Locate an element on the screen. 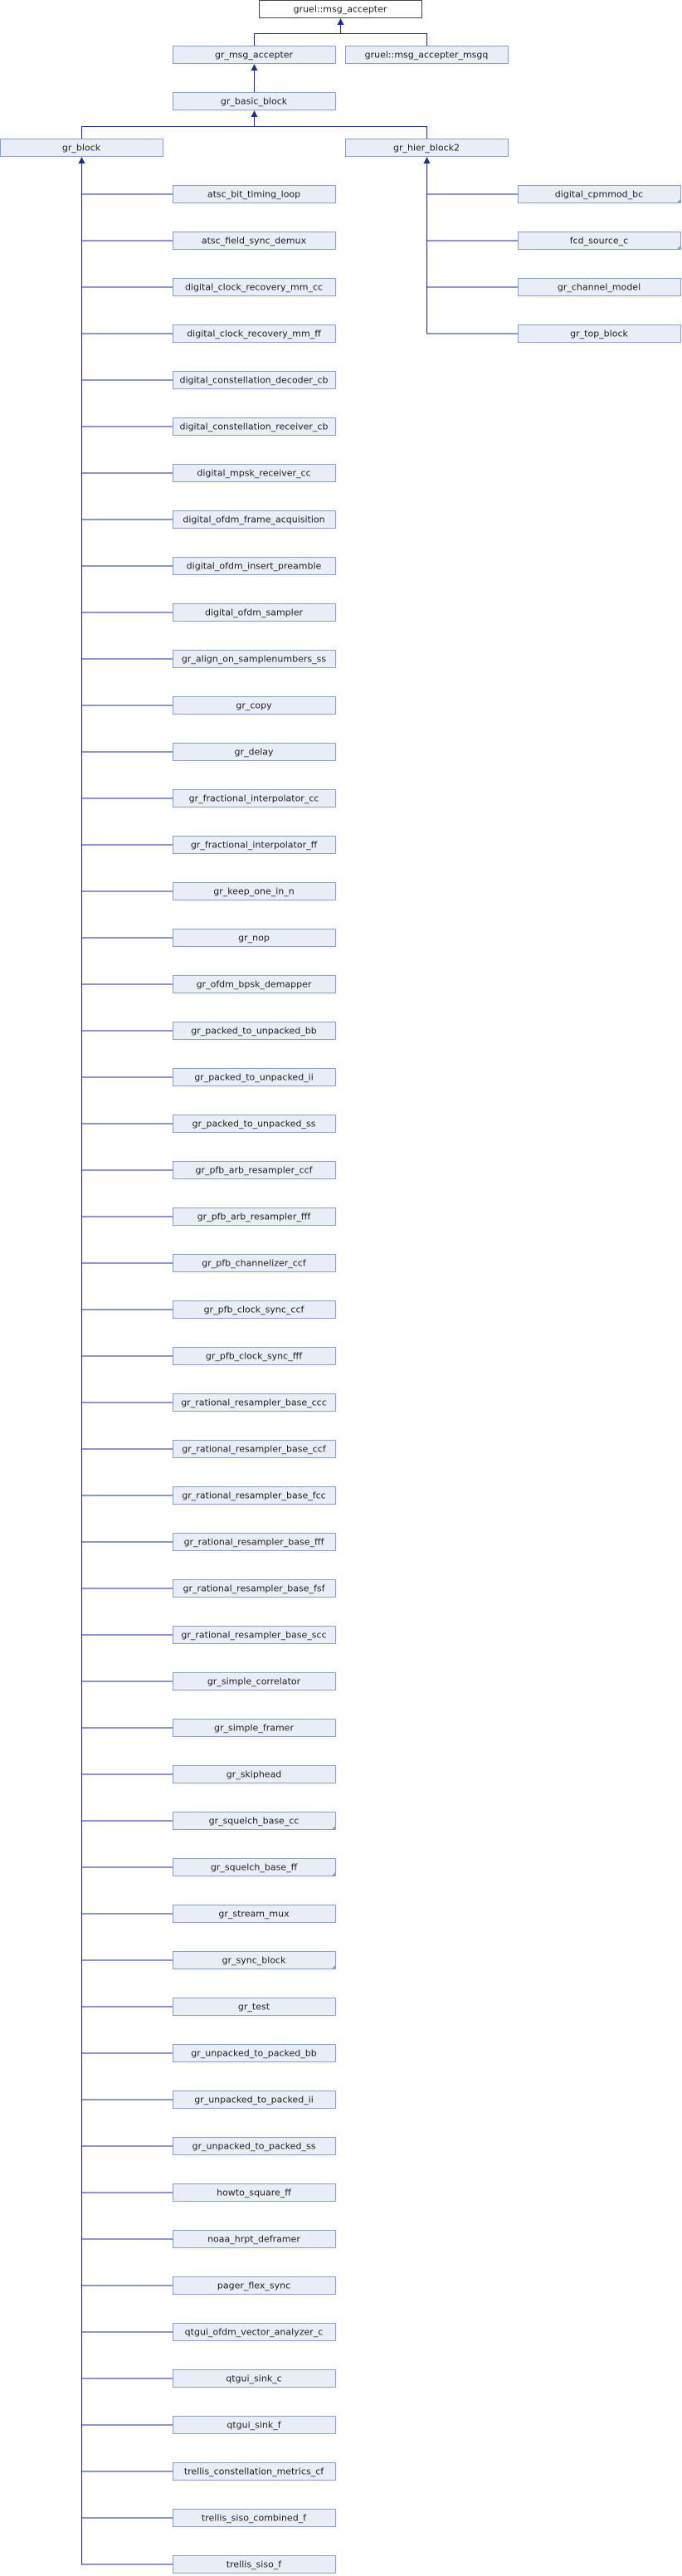 The image size is (682, 2576). node-label: digital_clock_recovery_mm_ff is located at coordinates (254, 334).